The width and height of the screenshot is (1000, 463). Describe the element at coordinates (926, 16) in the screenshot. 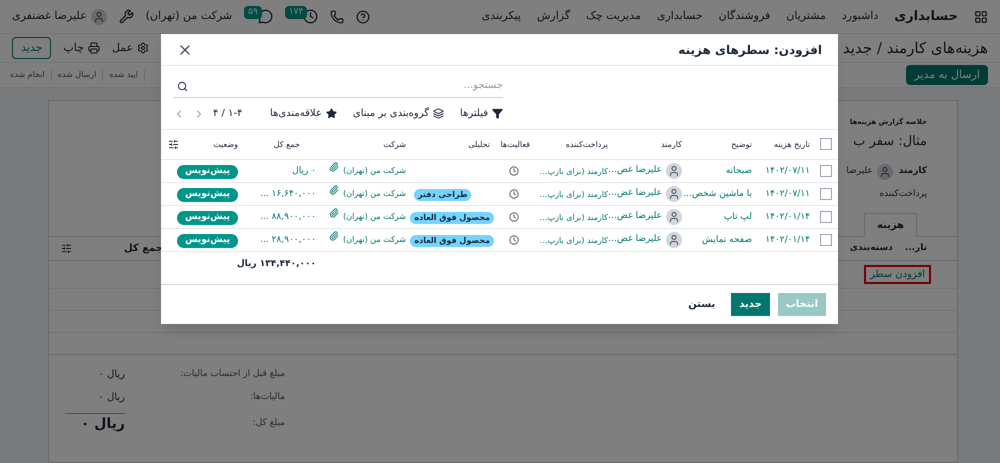

I see `app-name: حسابداری` at that location.